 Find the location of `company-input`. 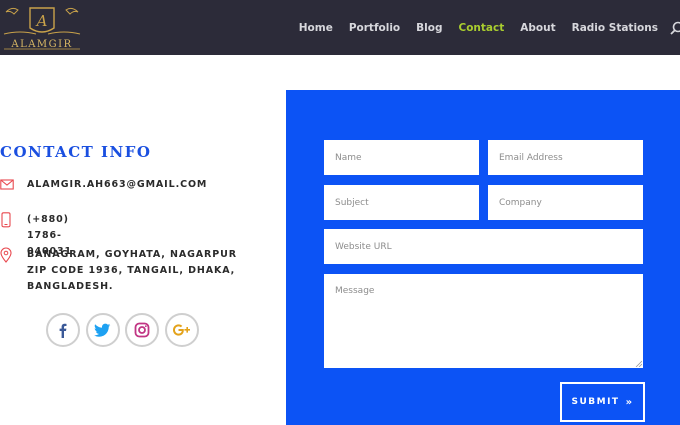

company-input is located at coordinates (565, 202).